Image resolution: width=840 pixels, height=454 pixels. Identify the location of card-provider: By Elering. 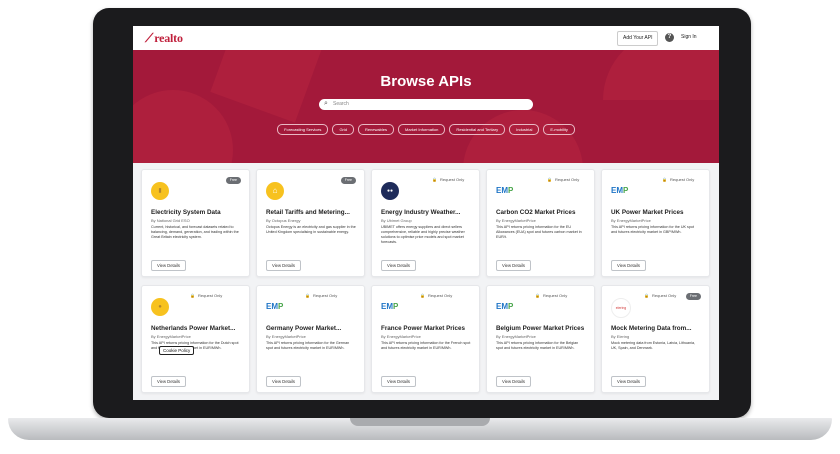
(620, 336).